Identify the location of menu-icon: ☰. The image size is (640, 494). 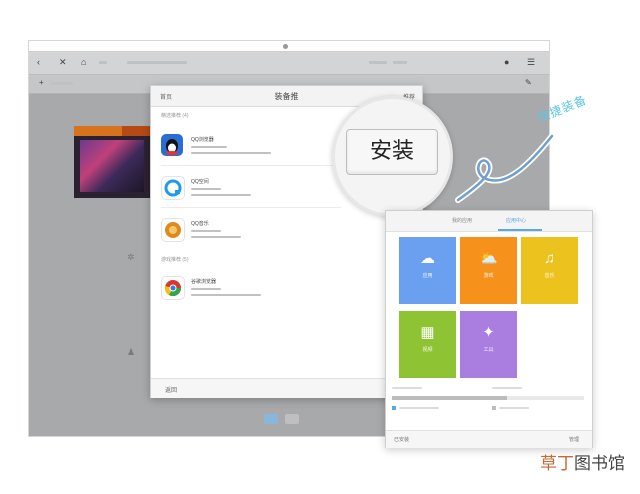
(531, 62).